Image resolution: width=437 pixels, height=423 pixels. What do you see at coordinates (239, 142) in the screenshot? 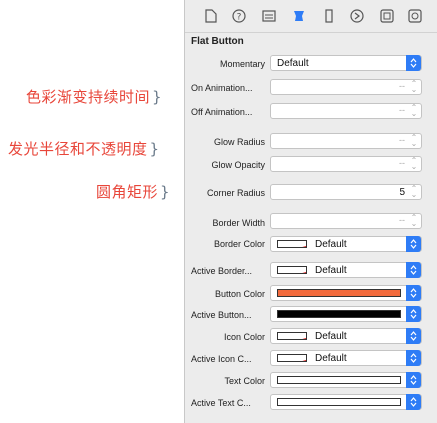
I see `glow-radius-label: Glow Radius` at bounding box center [239, 142].